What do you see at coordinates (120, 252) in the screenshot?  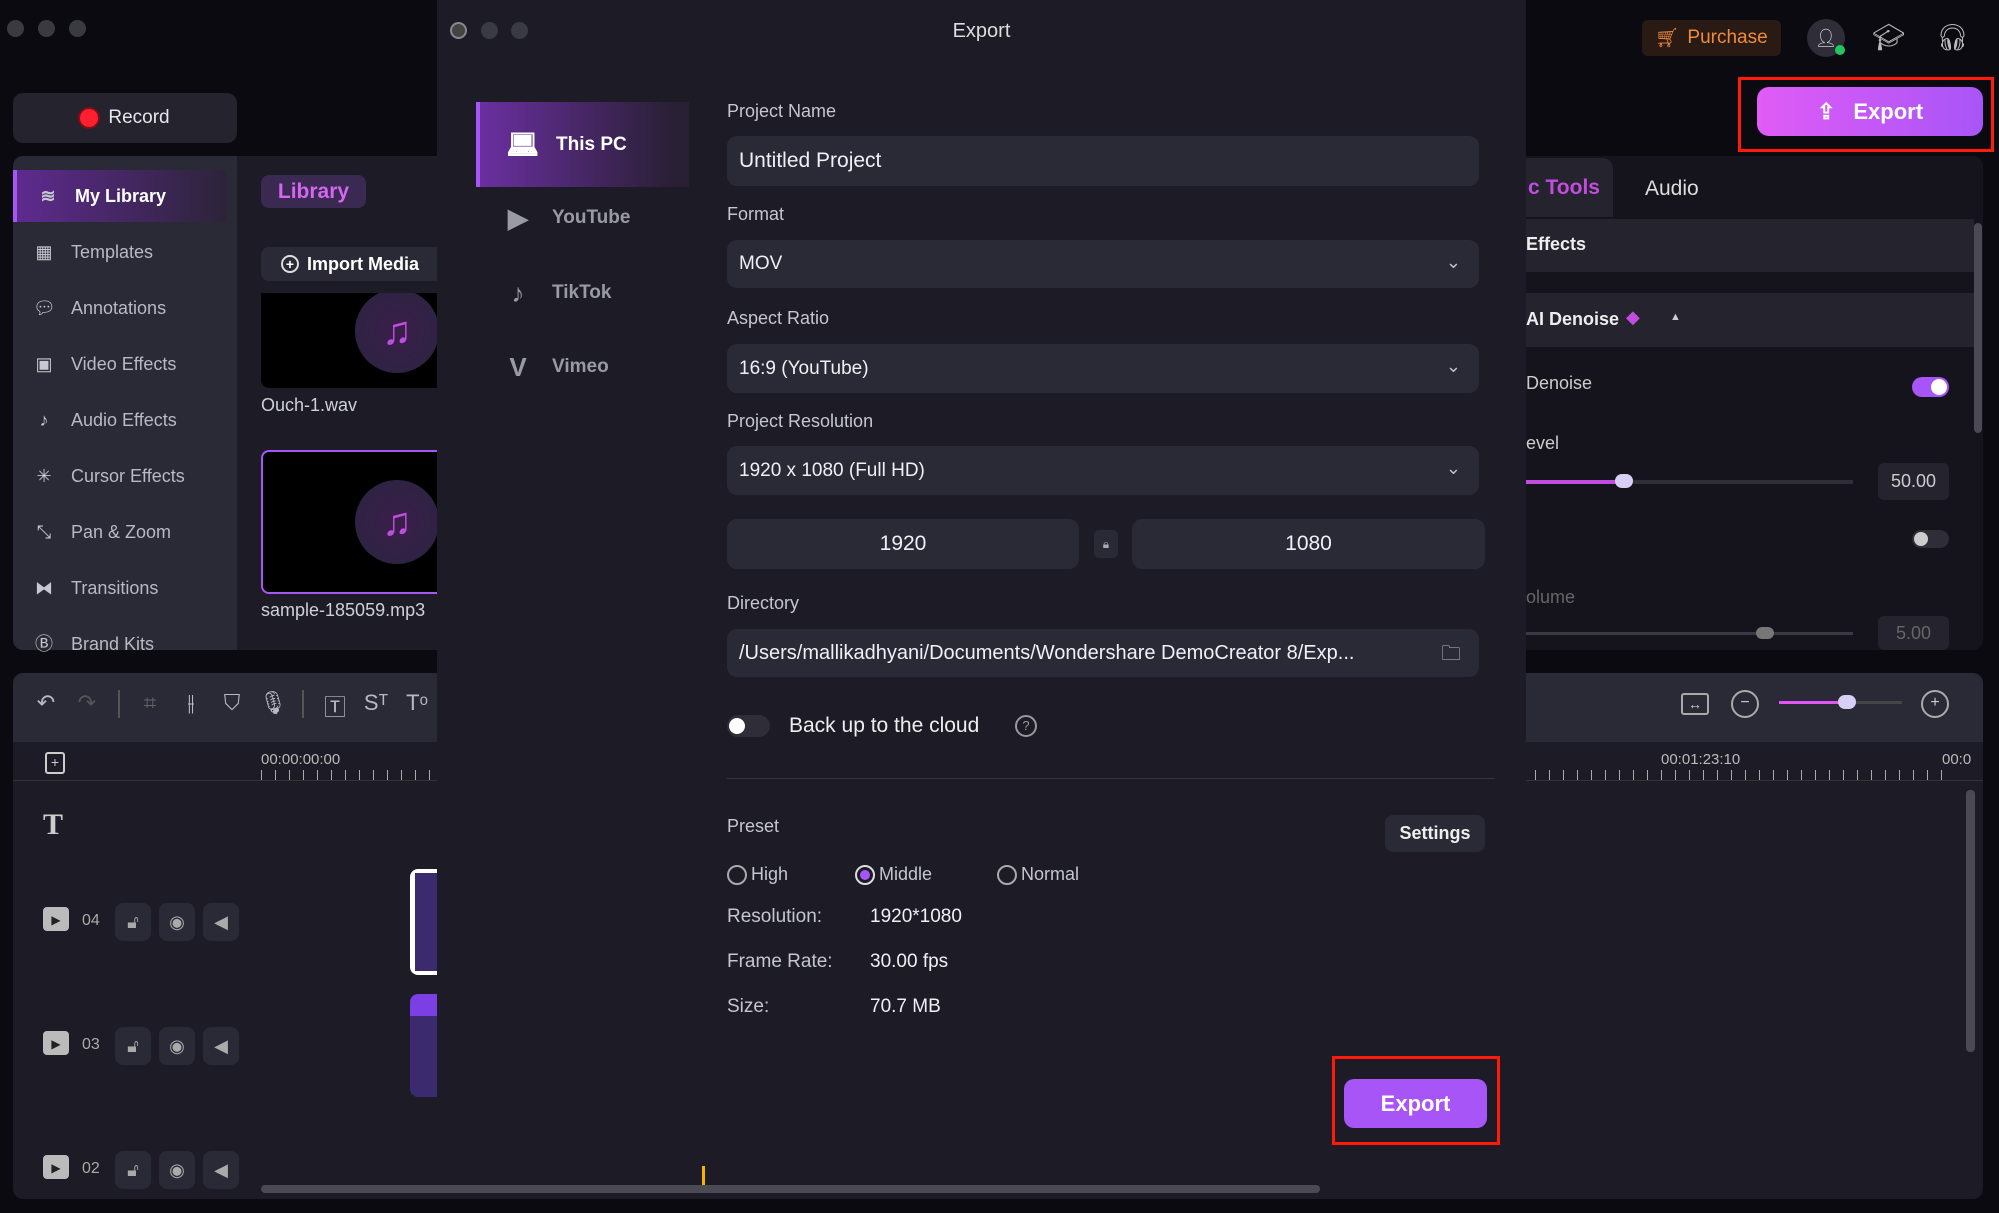 I see `sidebar-item-templates: ▦ Templates` at bounding box center [120, 252].